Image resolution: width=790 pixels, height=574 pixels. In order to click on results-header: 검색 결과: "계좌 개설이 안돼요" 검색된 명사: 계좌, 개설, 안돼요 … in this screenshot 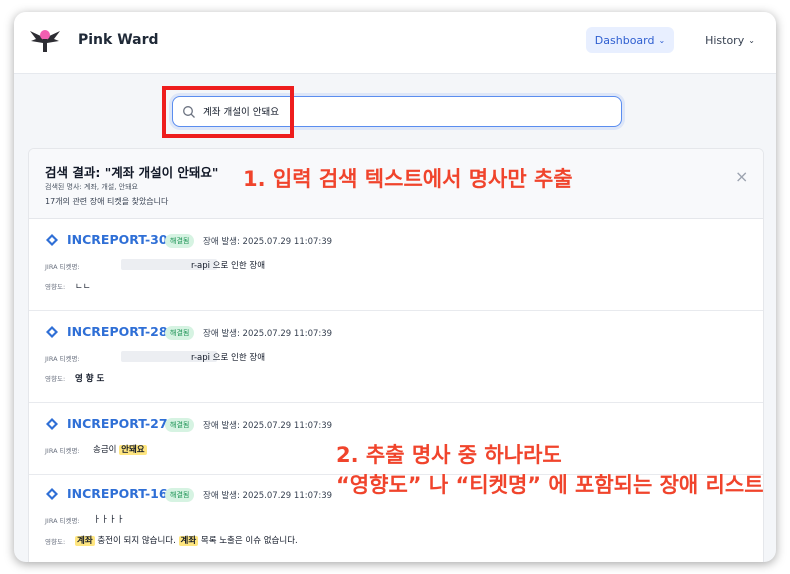, I will do `click(396, 184)`.